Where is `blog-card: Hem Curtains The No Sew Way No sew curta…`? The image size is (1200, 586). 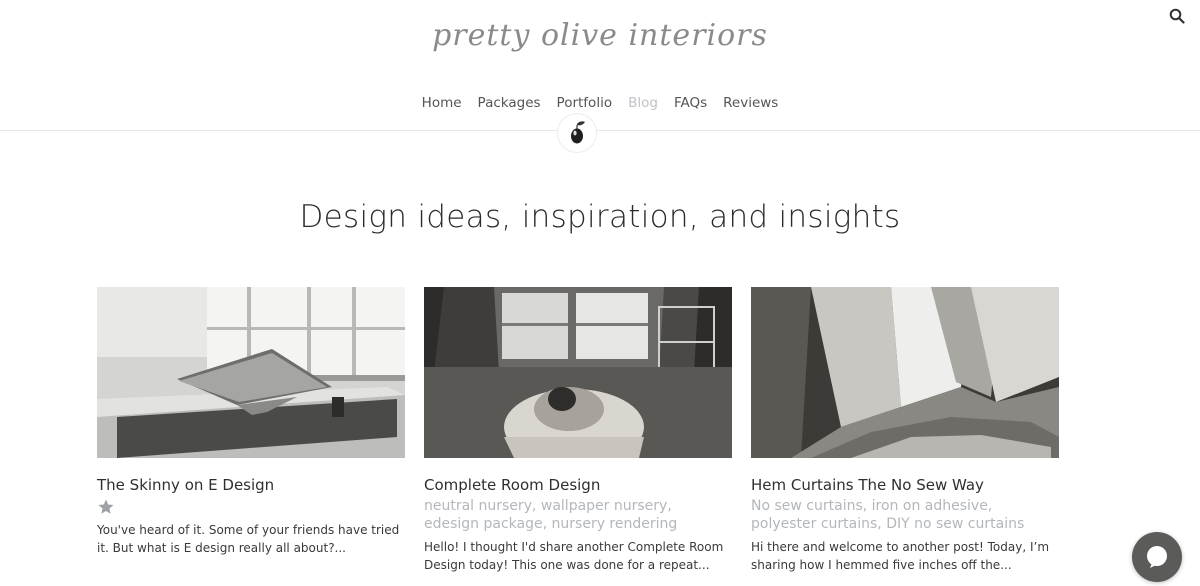 blog-card: Hem Curtains The No Sew Way No sew curta… is located at coordinates (905, 430).